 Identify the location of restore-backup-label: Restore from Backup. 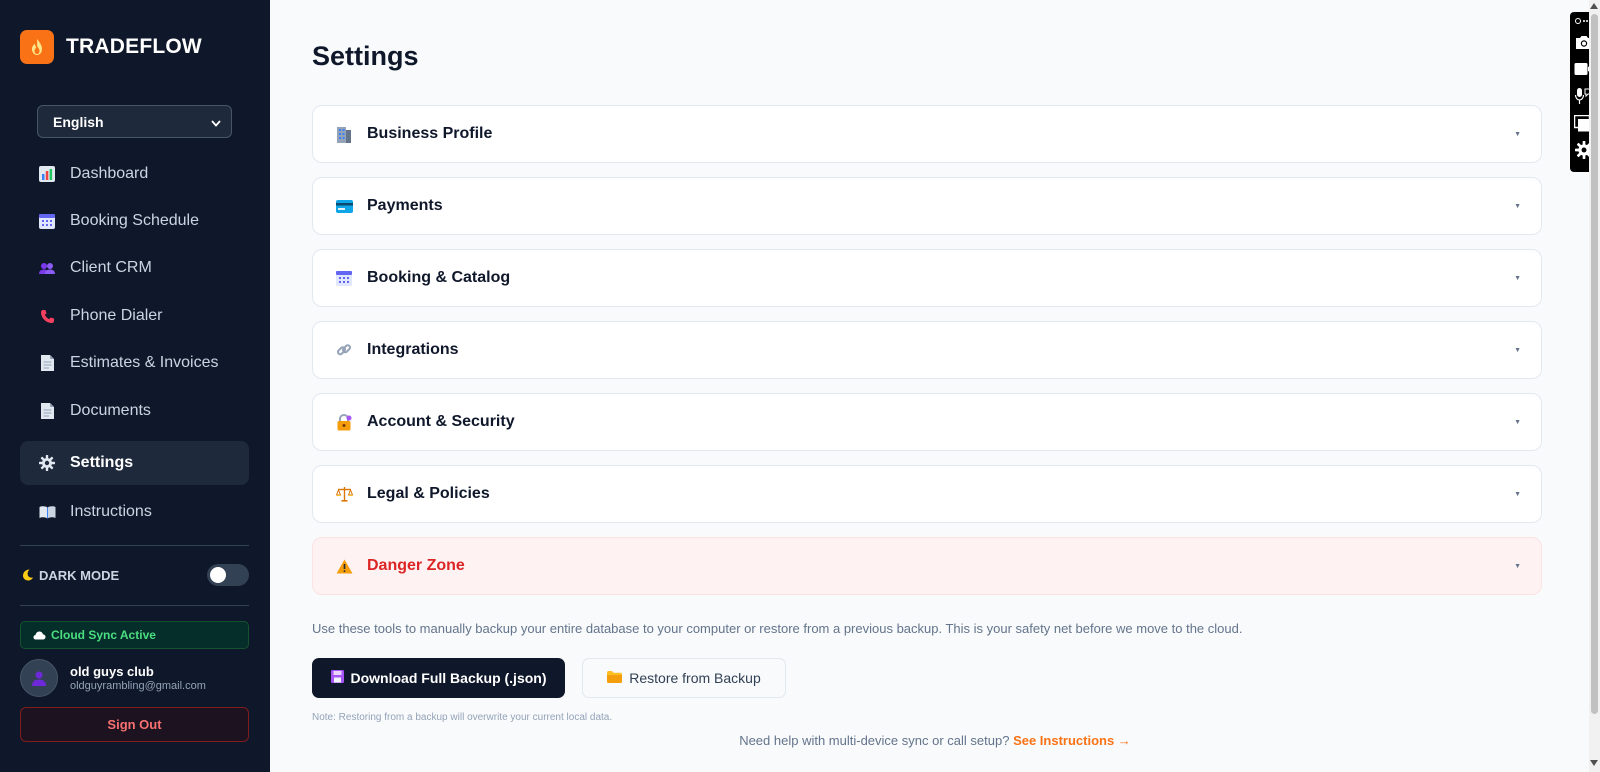
(695, 678).